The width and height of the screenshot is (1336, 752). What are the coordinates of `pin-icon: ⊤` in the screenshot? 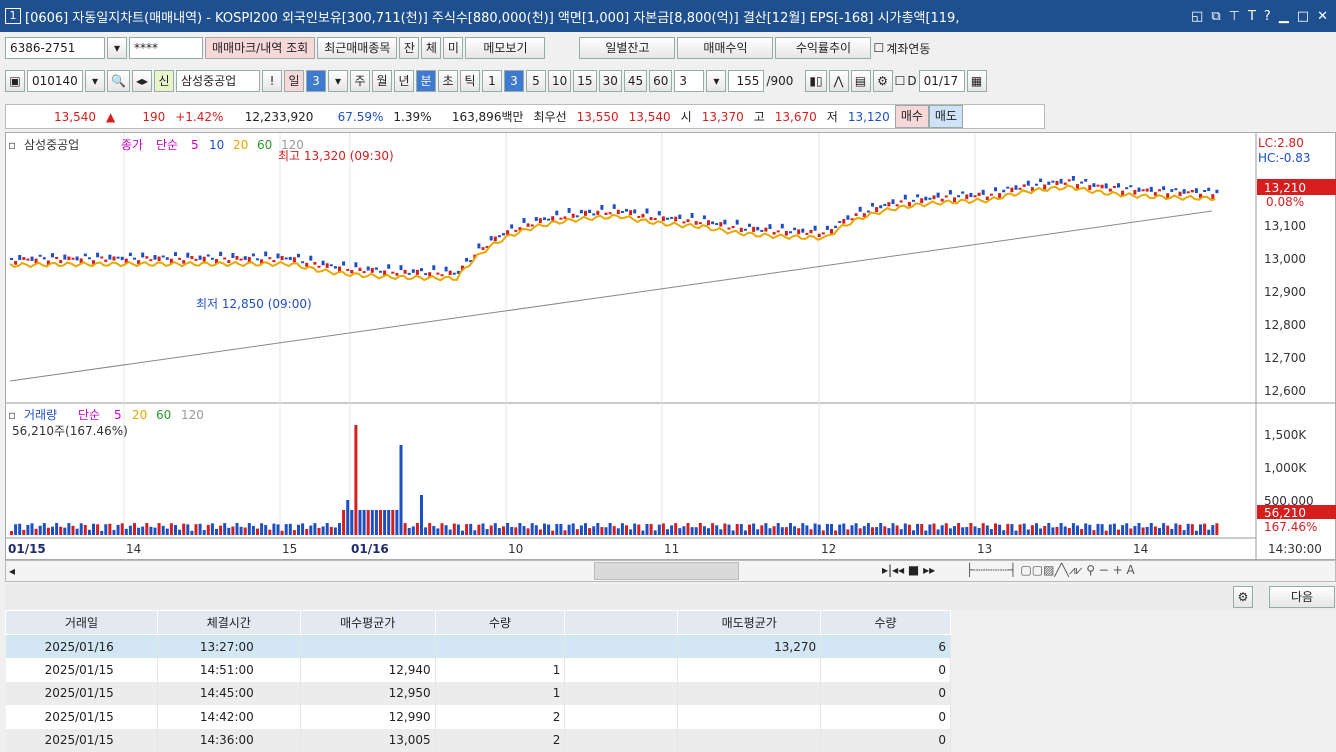 It's located at (1234, 16).